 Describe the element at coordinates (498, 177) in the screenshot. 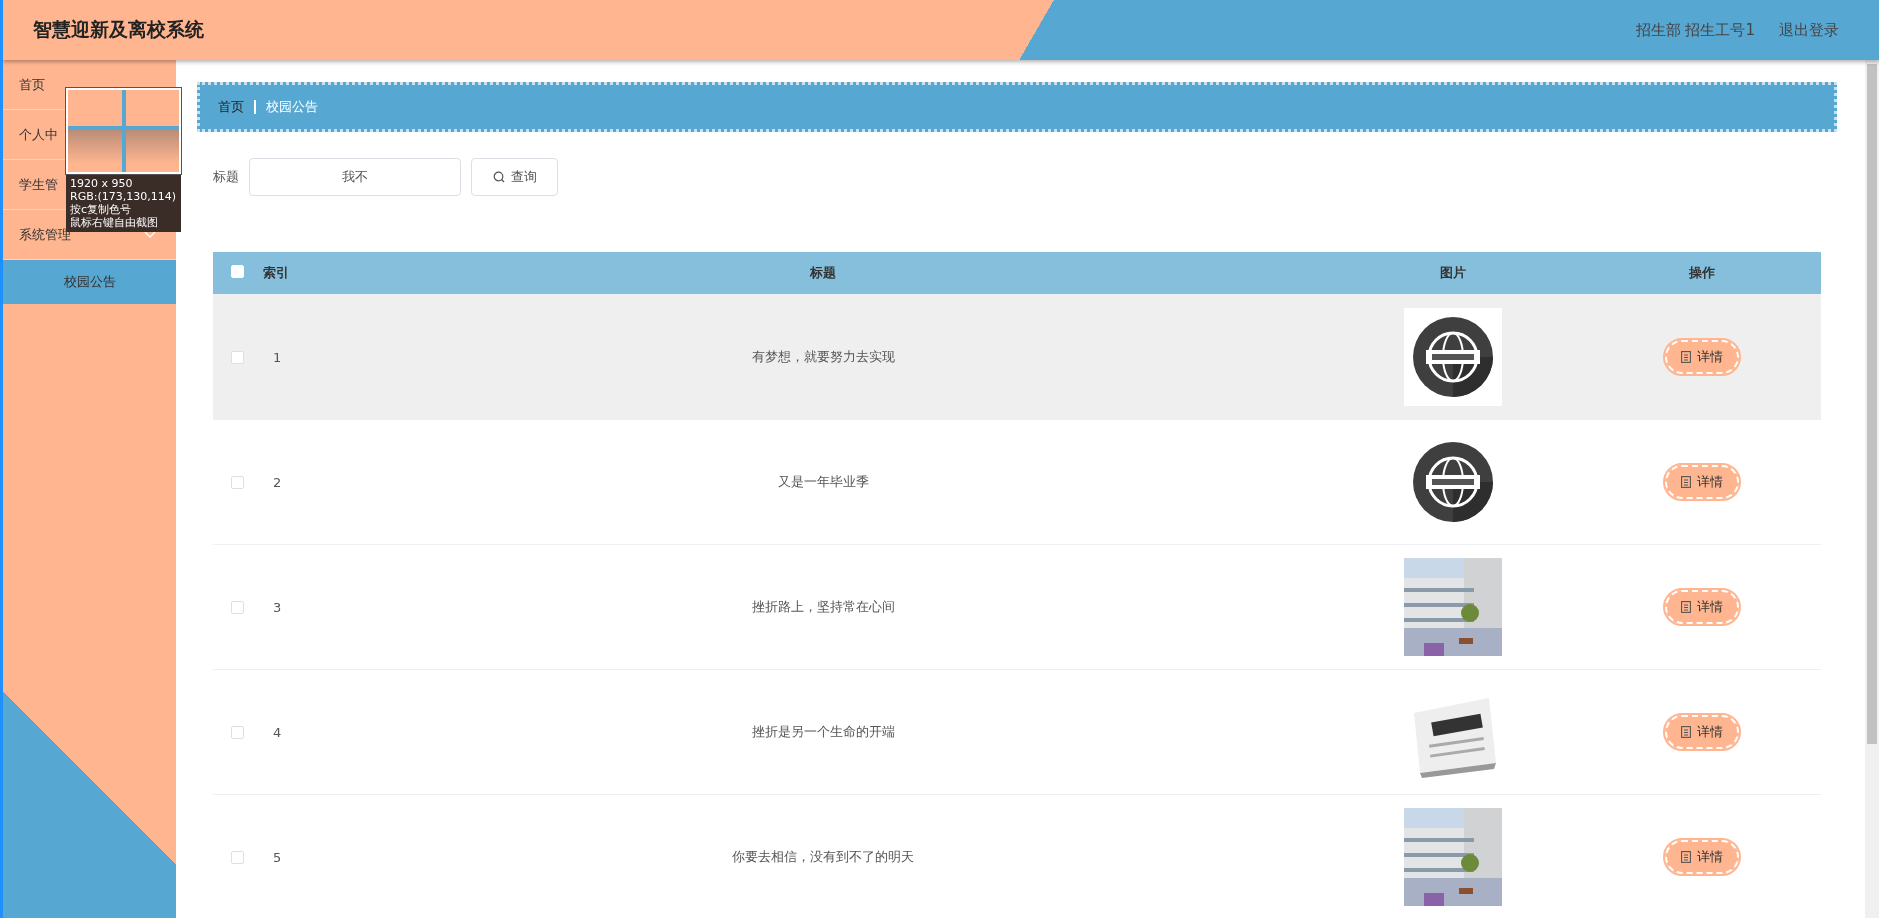

I see `search-icon` at that location.